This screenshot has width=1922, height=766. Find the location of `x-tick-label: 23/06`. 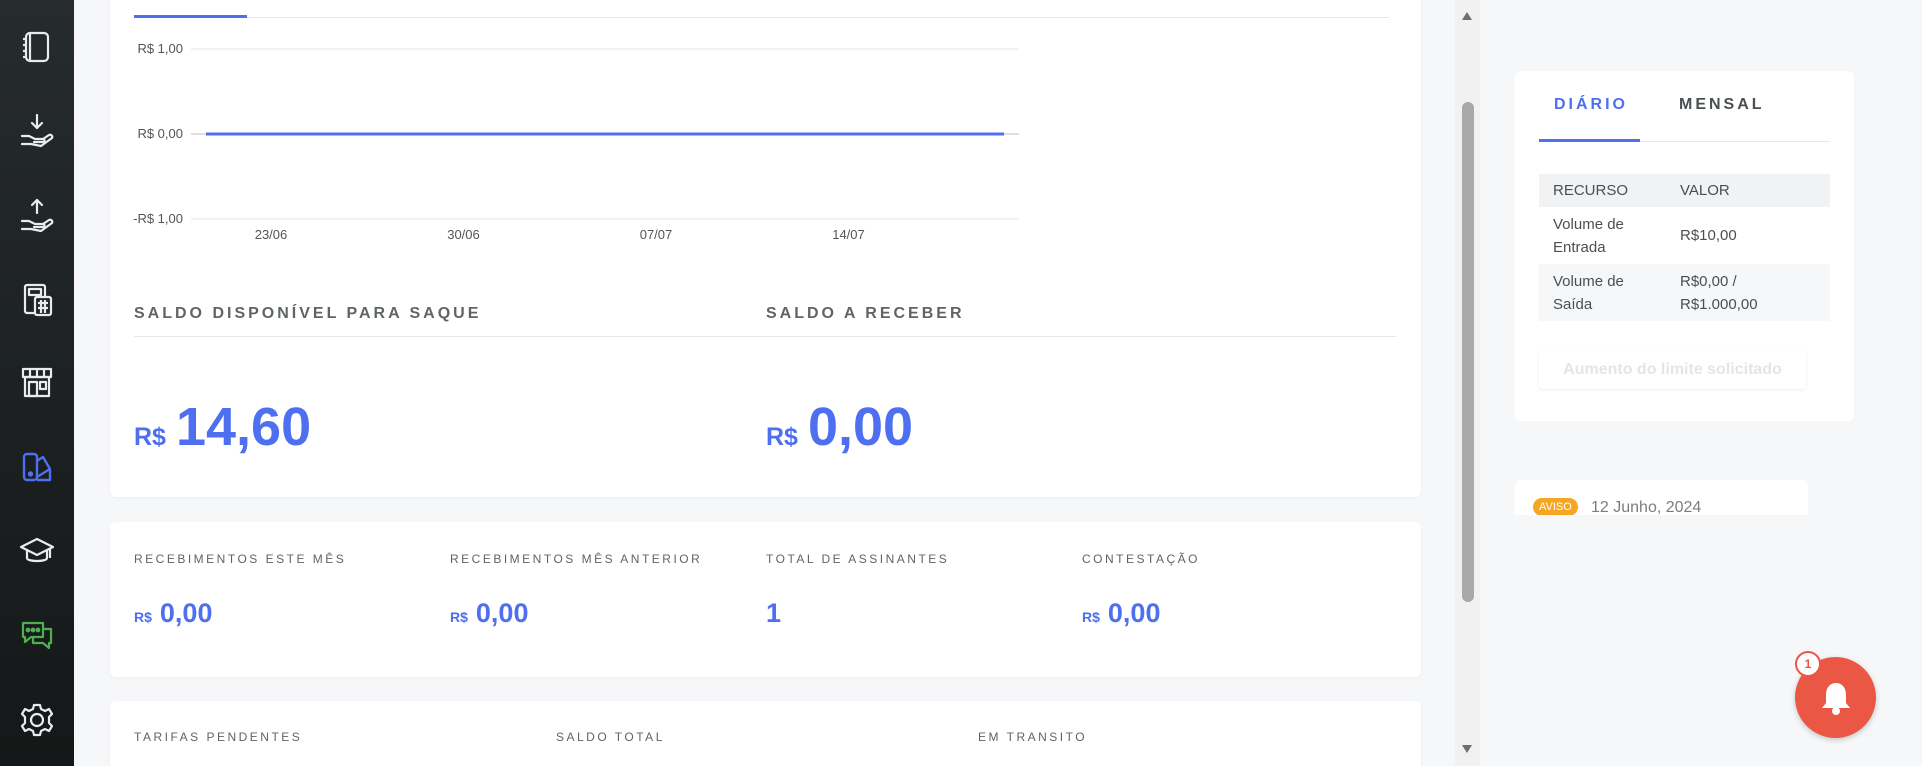

x-tick-label: 23/06 is located at coordinates (271, 234).